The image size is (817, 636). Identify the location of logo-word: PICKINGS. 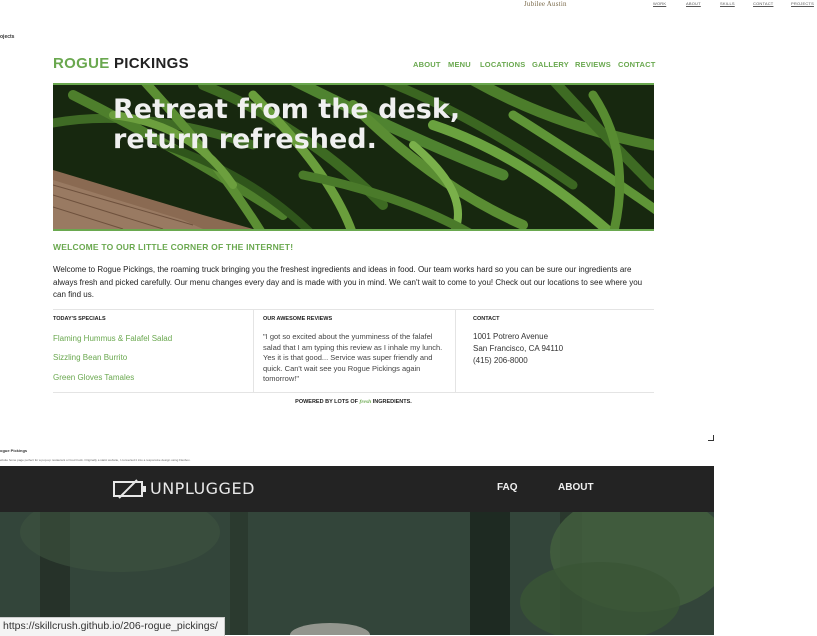
(151, 63).